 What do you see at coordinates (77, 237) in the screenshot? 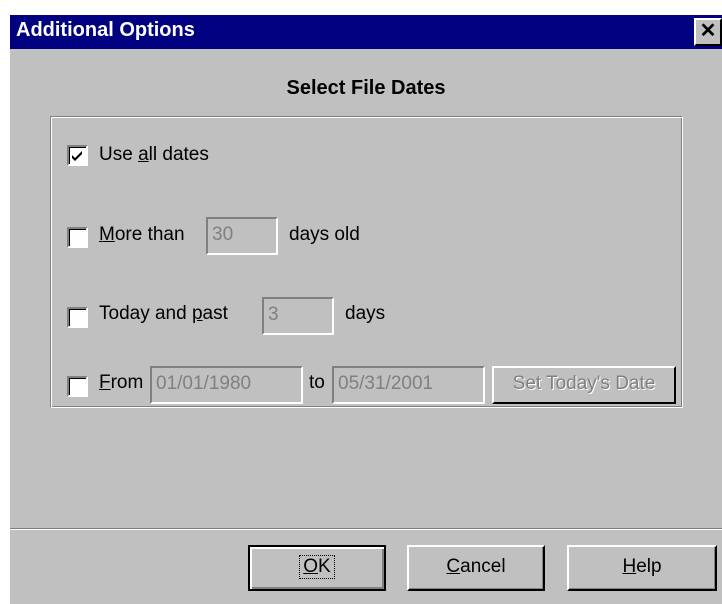
I see `more-than-checkbox` at bounding box center [77, 237].